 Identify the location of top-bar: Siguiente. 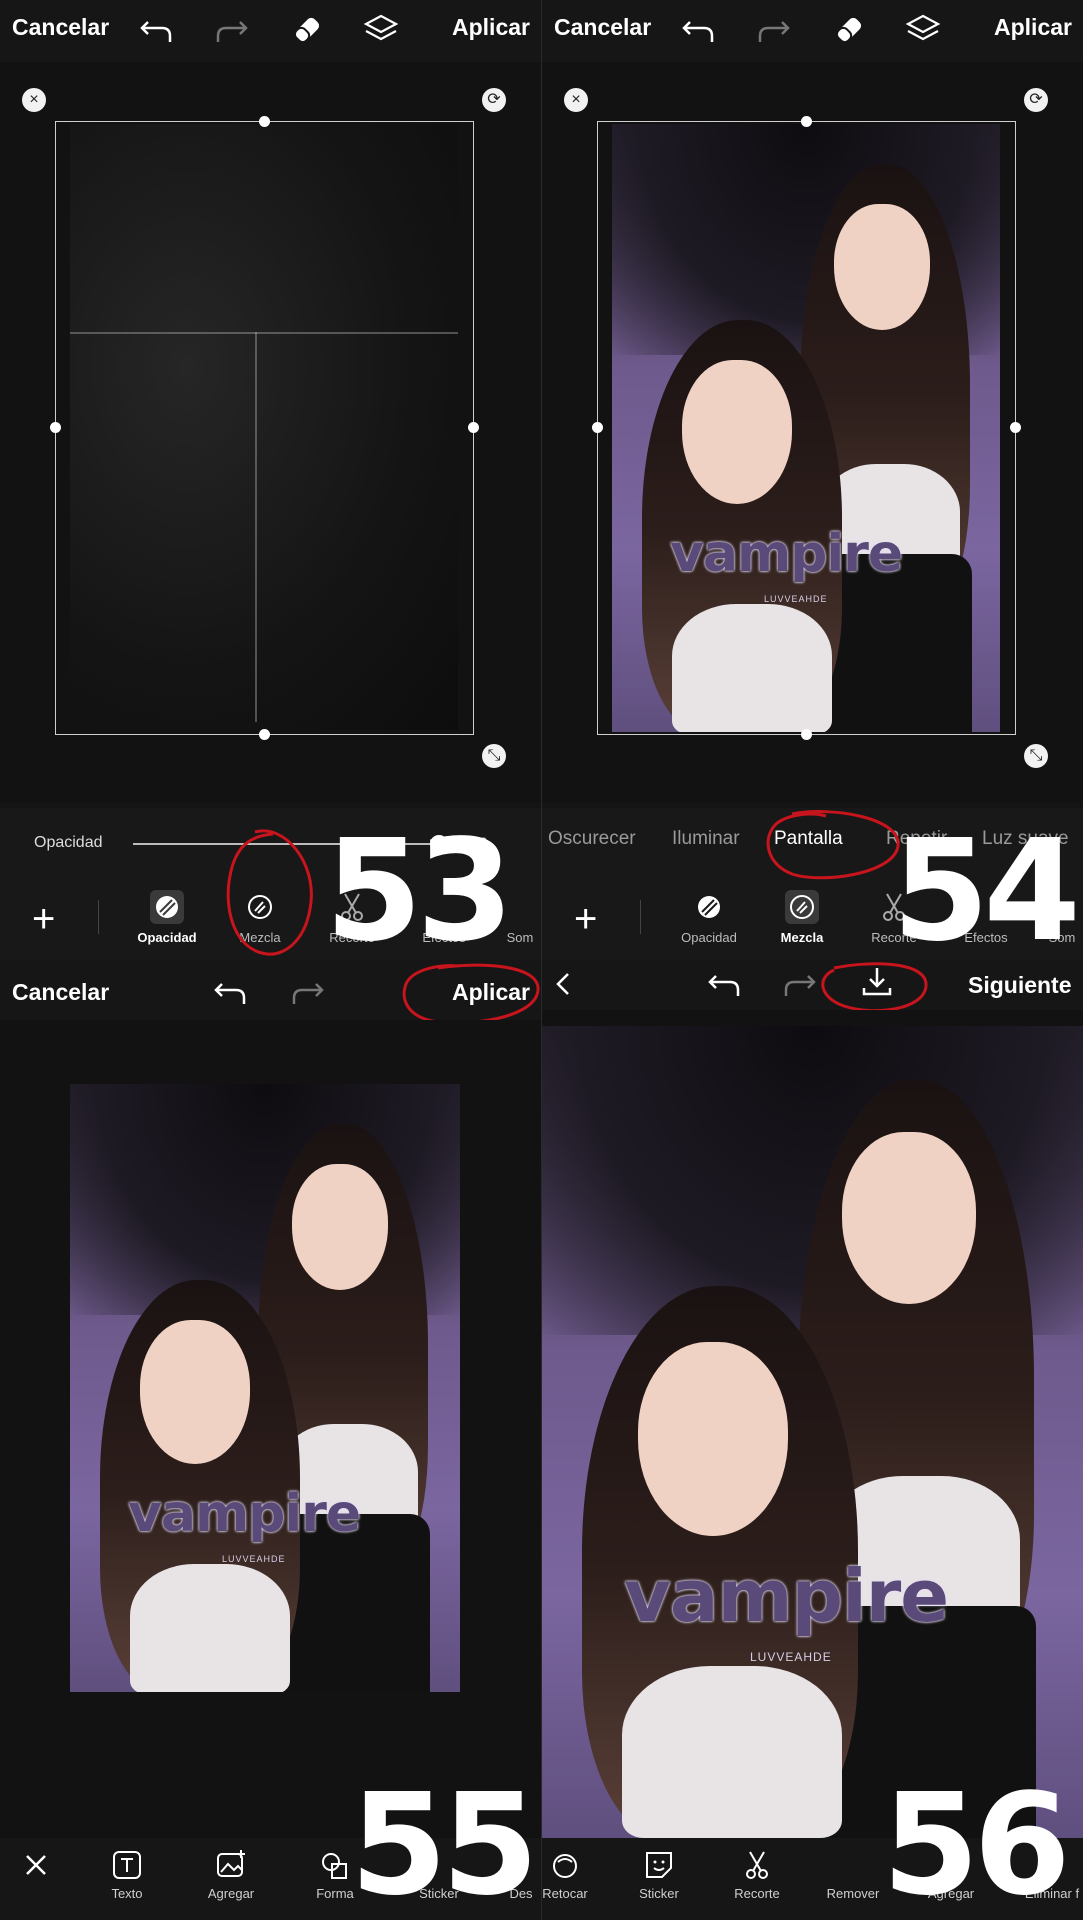
(812, 985).